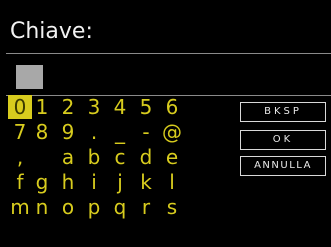 Image resolution: width=331 pixels, height=247 pixels. I want to click on key-1-3: ., so click(94, 132).